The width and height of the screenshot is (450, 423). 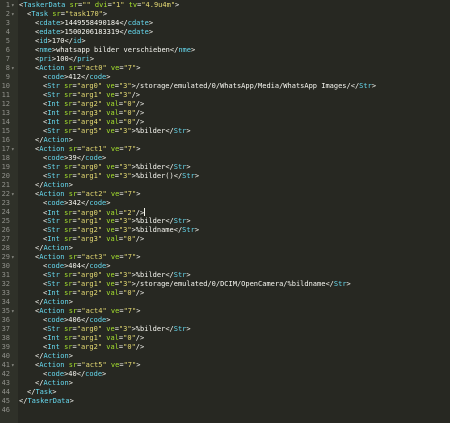 I want to click on code-line: 45 </TaskerData>, so click(x=225, y=401).